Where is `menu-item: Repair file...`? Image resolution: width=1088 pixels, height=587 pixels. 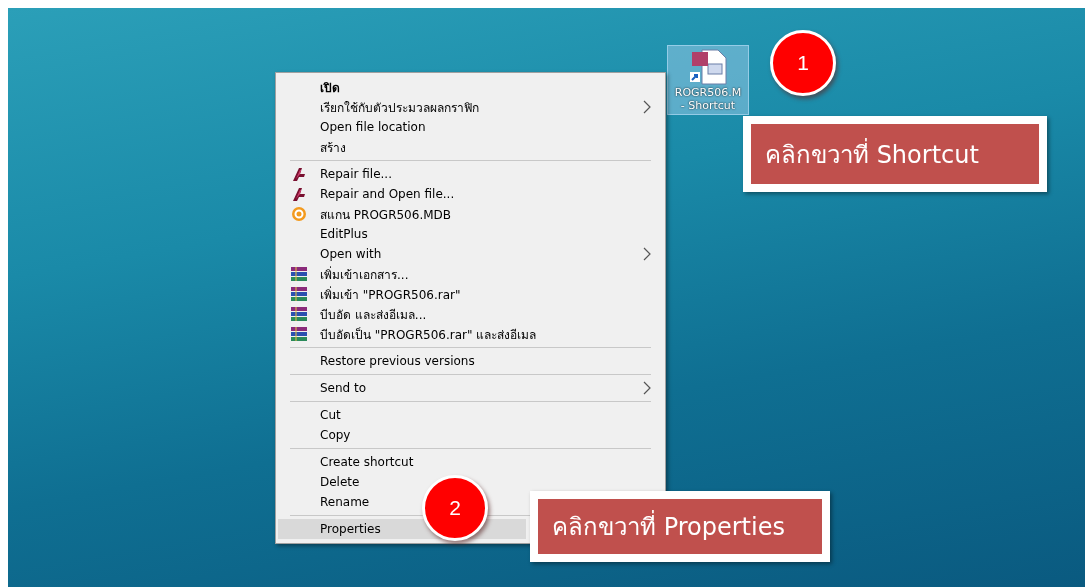 menu-item: Repair file... is located at coordinates (470, 174).